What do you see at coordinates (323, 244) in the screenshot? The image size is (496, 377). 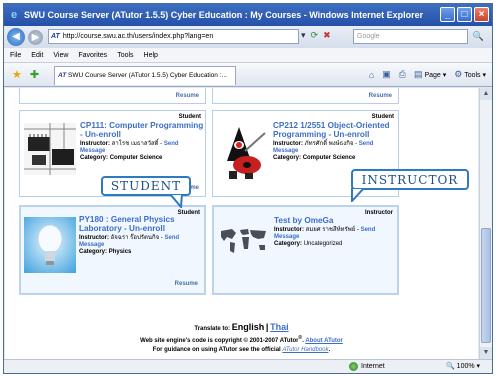 I see `category-value: Uncategorized` at bounding box center [323, 244].